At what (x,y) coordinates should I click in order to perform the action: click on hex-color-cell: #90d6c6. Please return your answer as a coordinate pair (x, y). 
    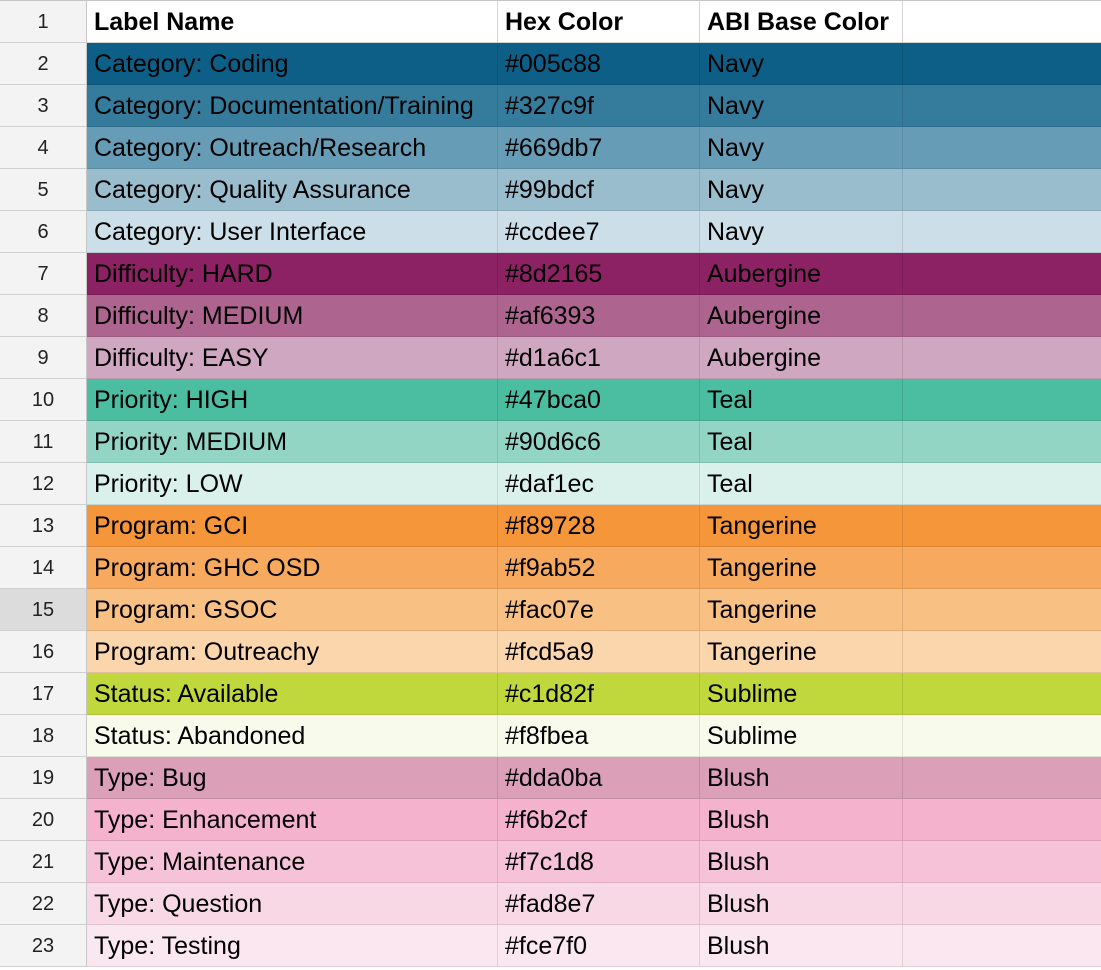
    Looking at the image, I should click on (599, 442).